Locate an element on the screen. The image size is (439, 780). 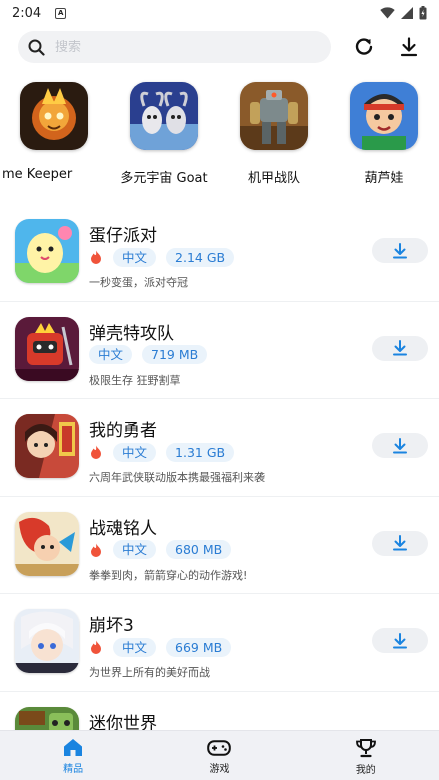
list-item: 弹壳特攻队 中文 719 MB 极限生存 狂野割草 is located at coordinates (219, 350).